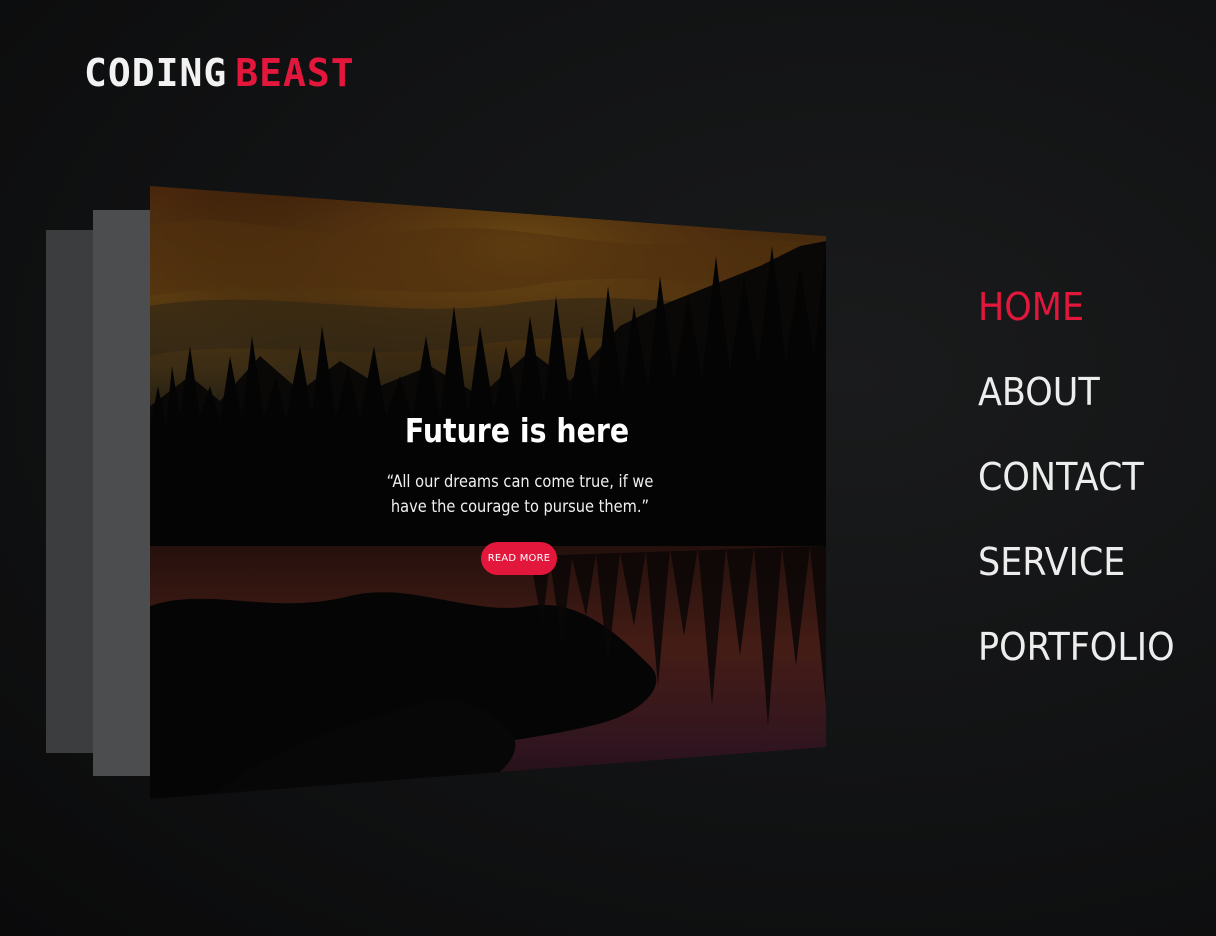 This screenshot has width=1216, height=936. What do you see at coordinates (519, 558) in the screenshot?
I see `read-more-button: READ MORE` at bounding box center [519, 558].